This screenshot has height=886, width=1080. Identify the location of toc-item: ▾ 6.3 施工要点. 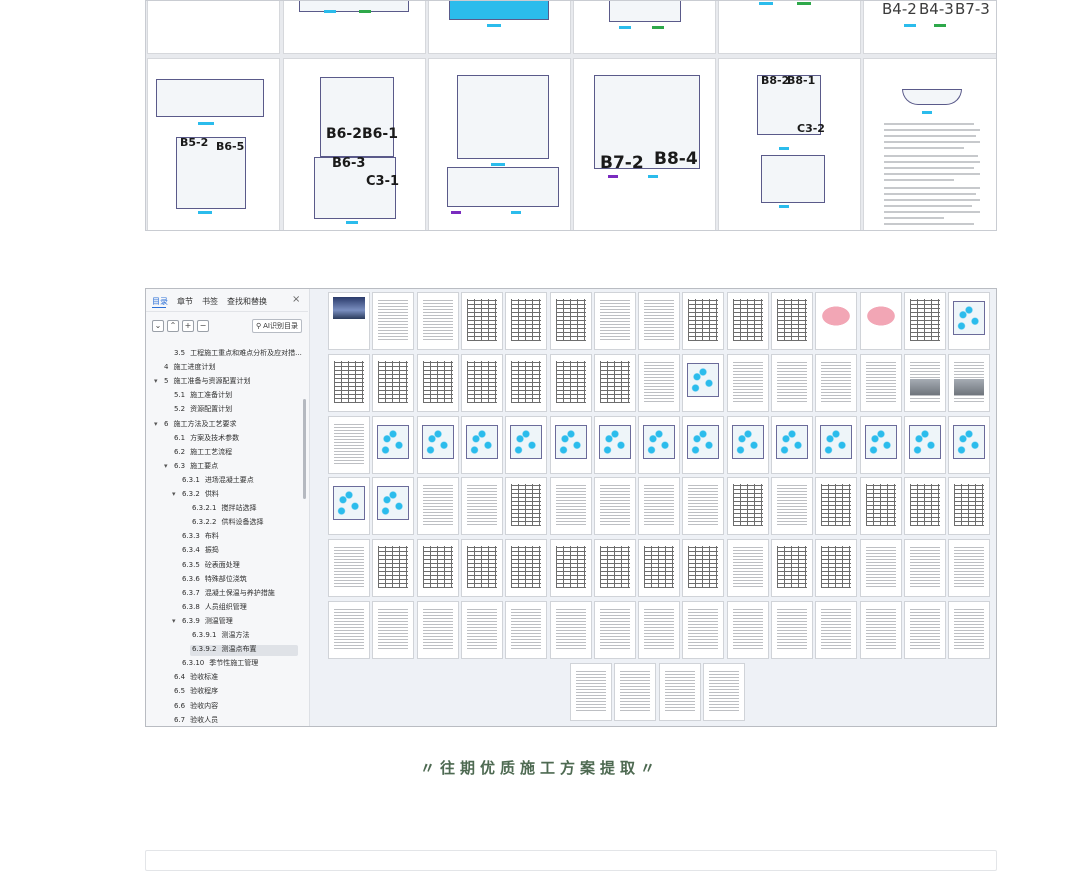
(184, 467).